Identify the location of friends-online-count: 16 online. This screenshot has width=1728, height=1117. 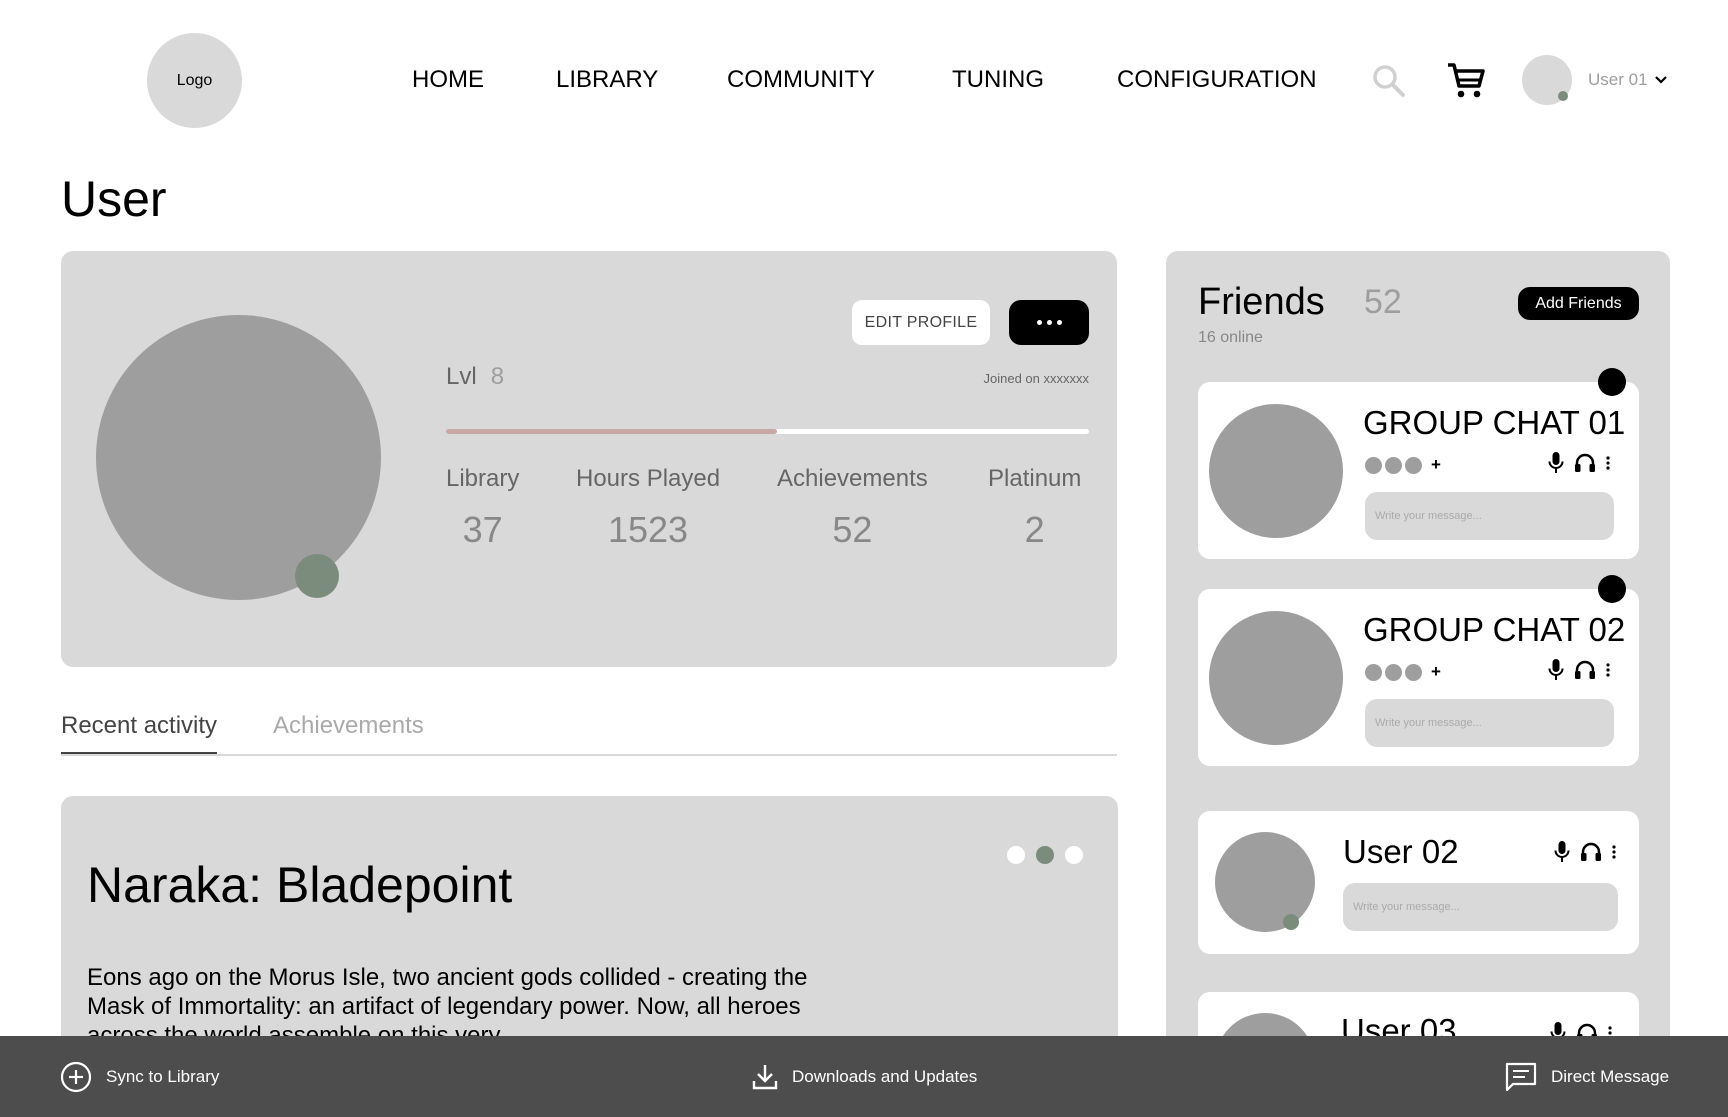
(1230, 337).